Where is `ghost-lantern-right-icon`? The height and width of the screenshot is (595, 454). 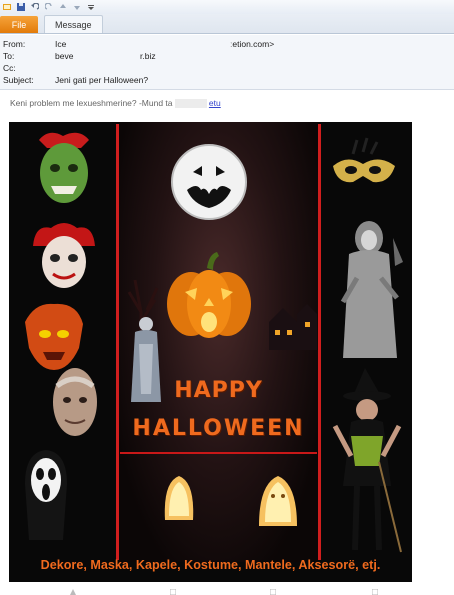 ghost-lantern-right-icon is located at coordinates (278, 501).